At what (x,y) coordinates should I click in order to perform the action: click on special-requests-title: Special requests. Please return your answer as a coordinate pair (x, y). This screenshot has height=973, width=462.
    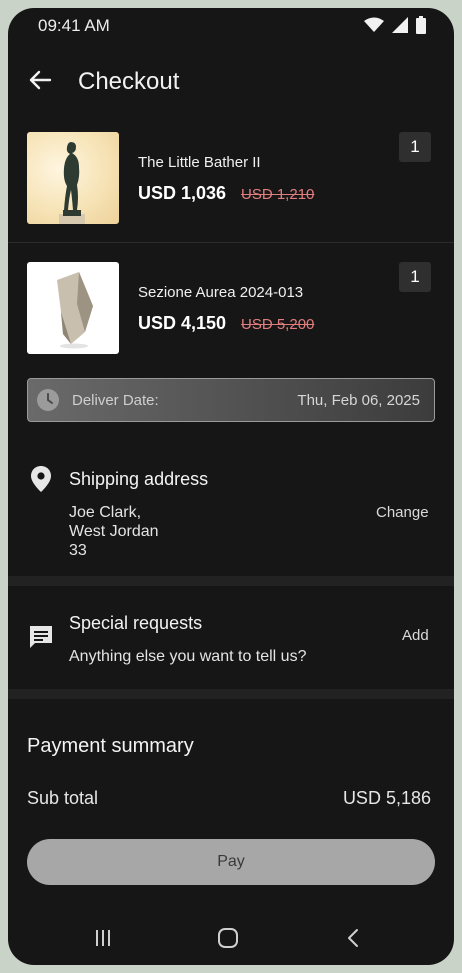
    Looking at the image, I should click on (136, 623).